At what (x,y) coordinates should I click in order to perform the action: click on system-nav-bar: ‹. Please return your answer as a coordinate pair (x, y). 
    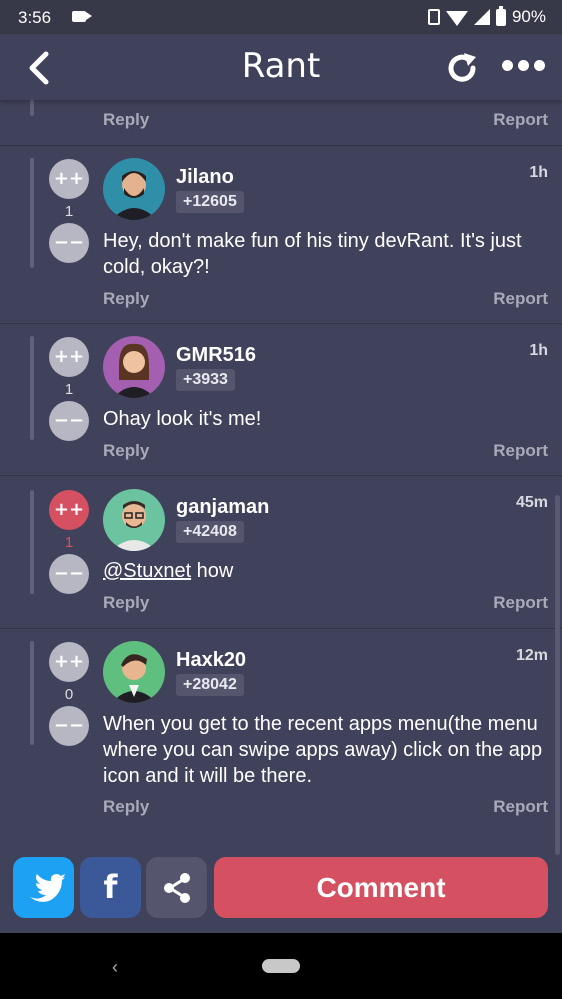
    Looking at the image, I should click on (281, 966).